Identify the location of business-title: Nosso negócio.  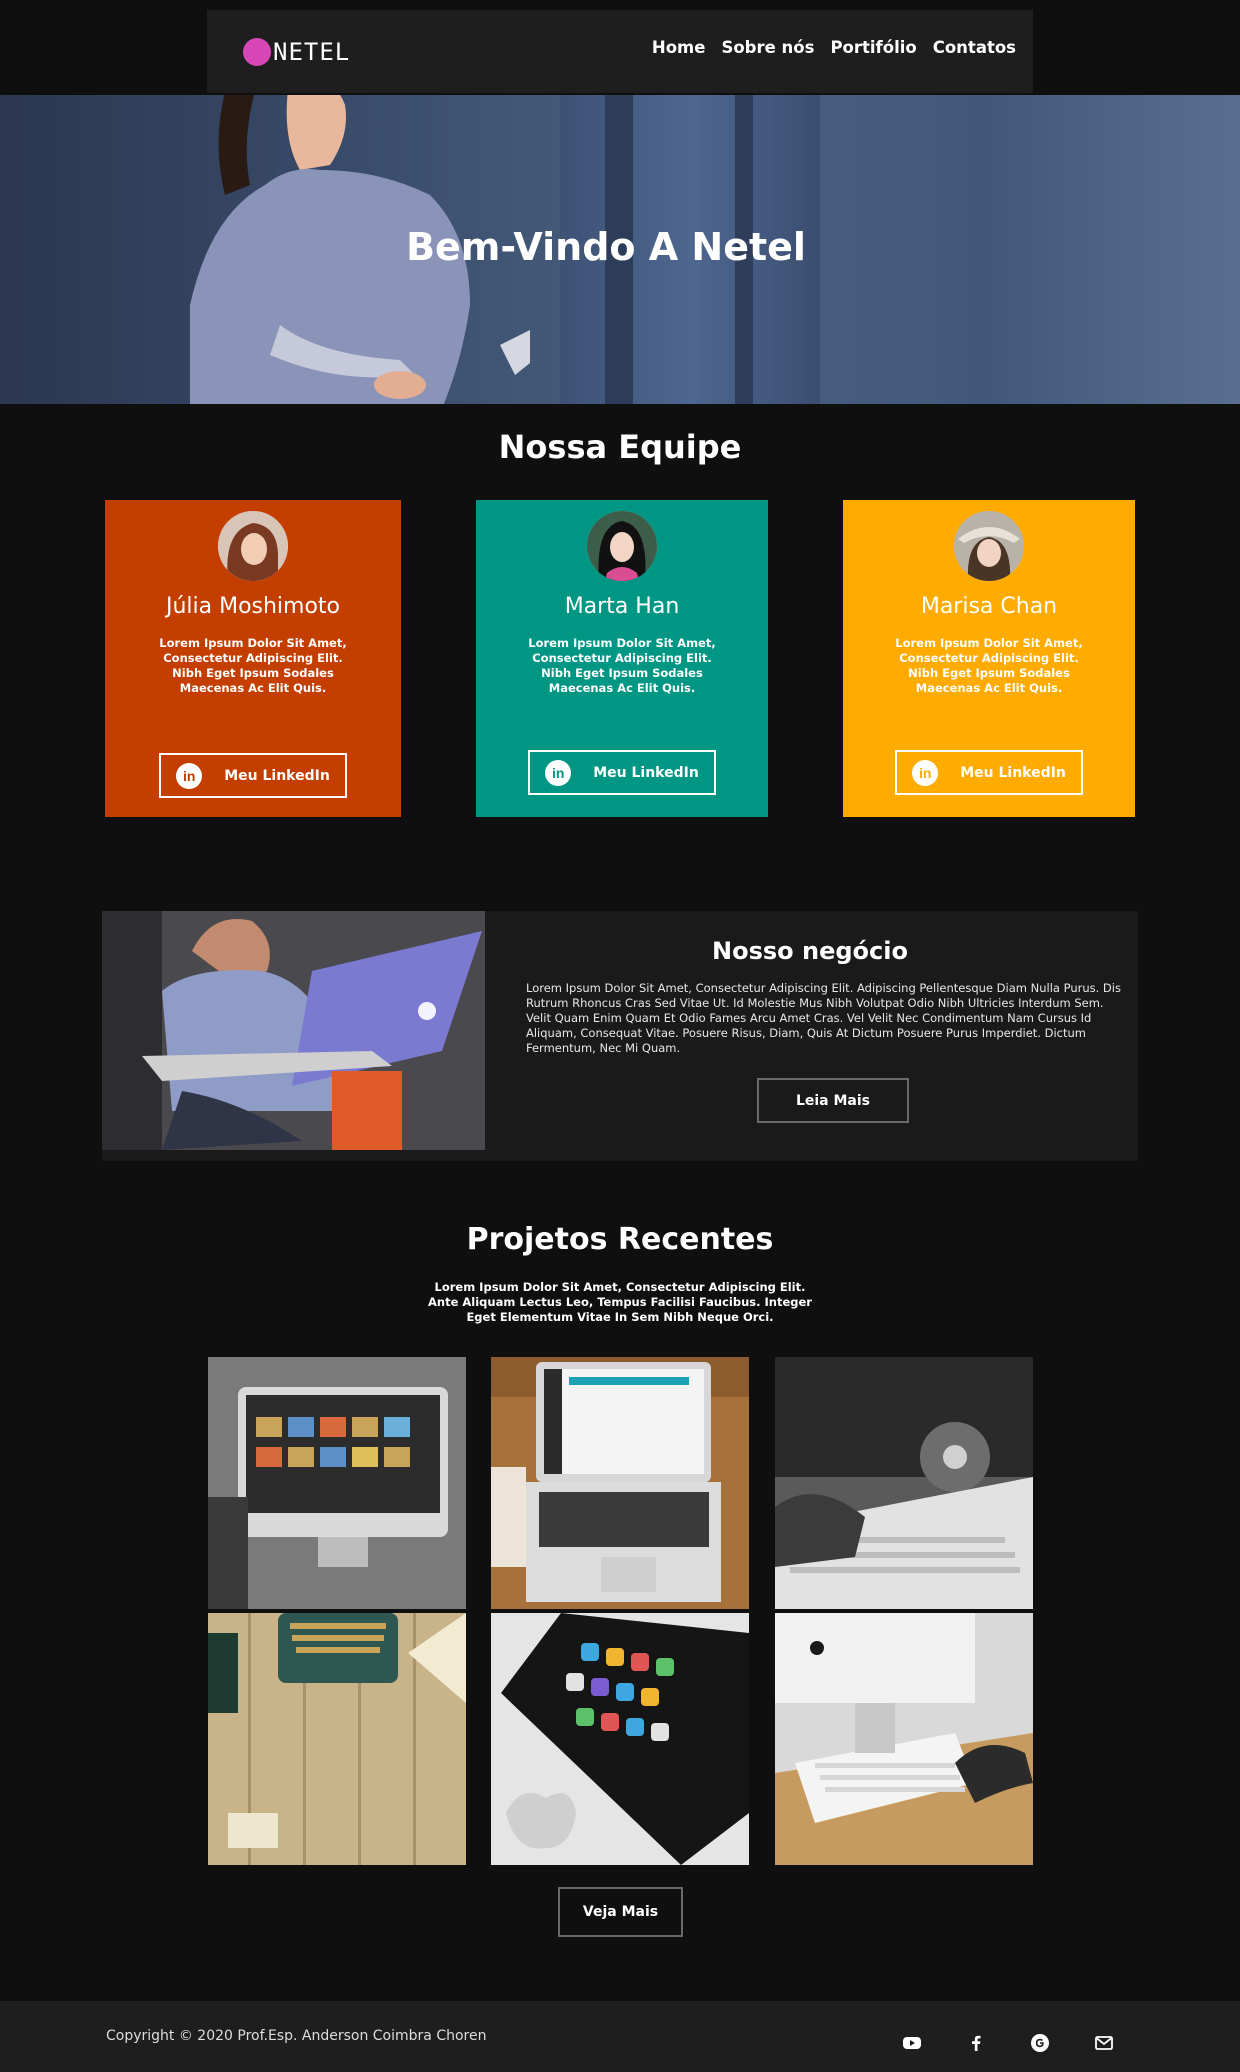
(810, 951).